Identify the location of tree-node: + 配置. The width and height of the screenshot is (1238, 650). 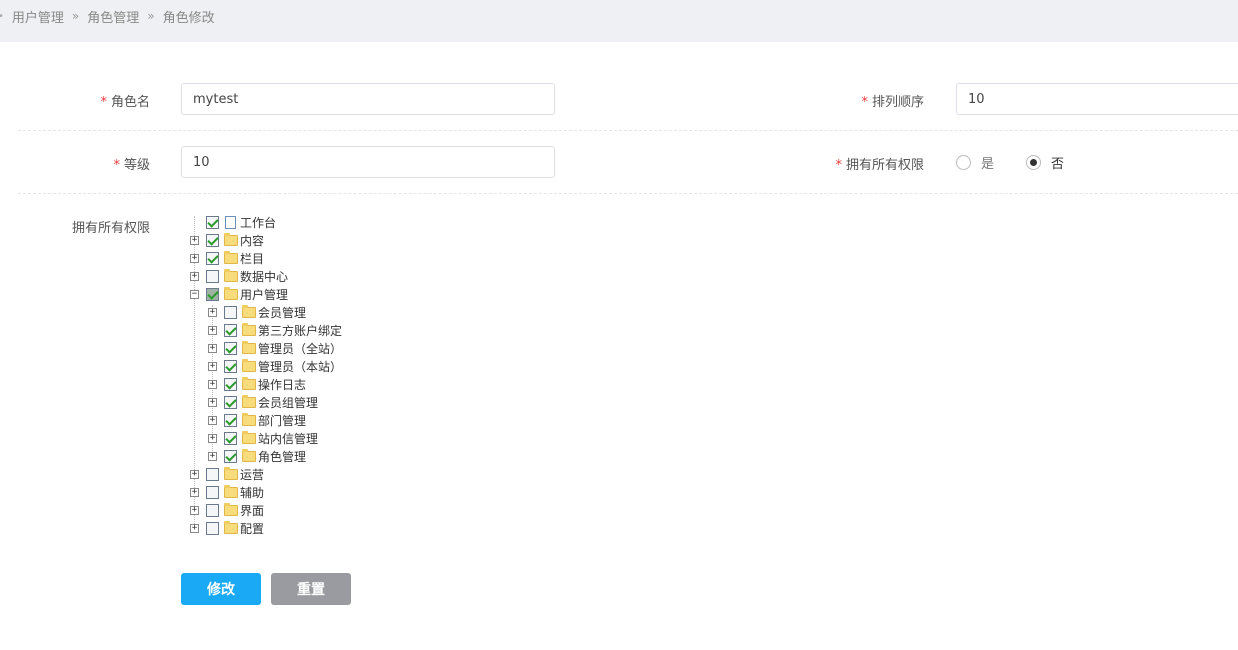
(227, 528).